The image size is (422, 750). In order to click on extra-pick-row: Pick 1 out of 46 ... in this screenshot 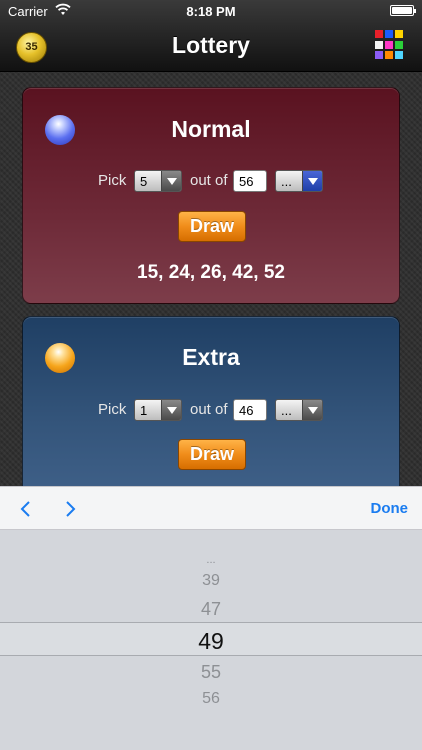, I will do `click(211, 410)`.